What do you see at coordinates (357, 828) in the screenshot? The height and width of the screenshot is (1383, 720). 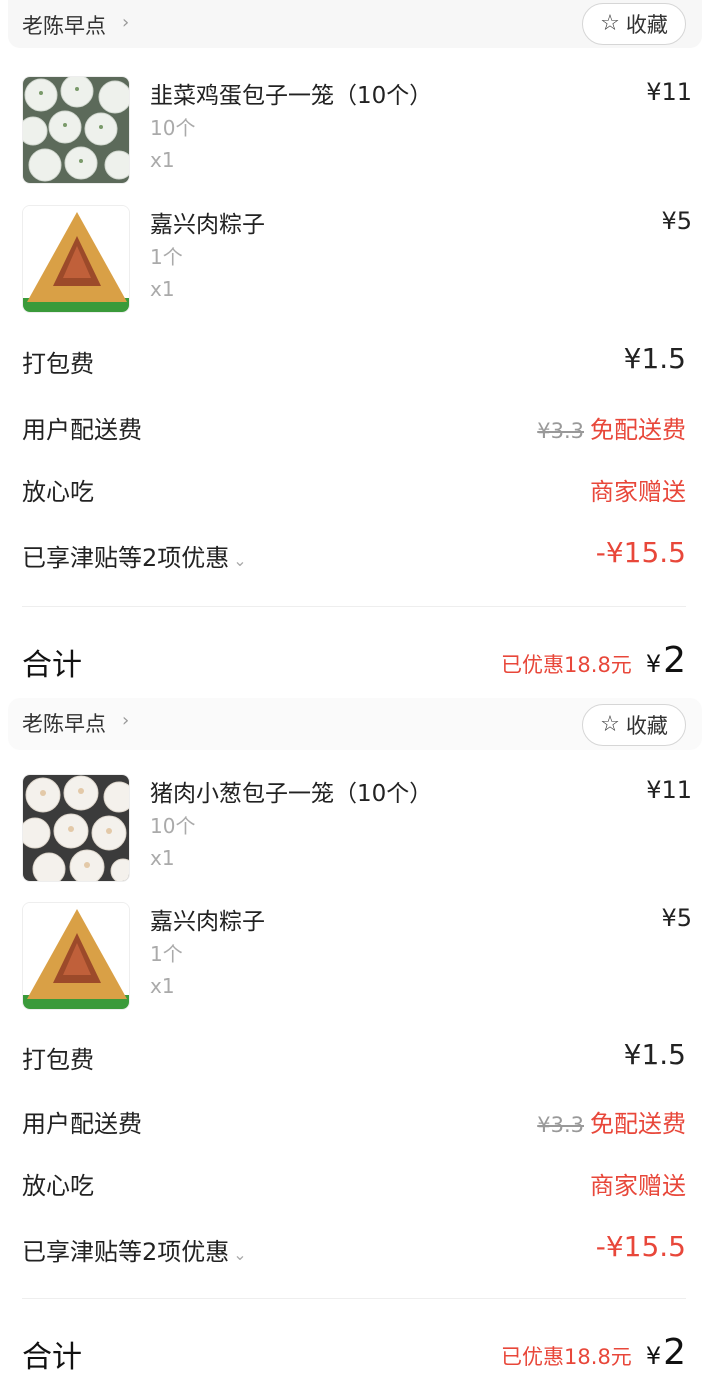 I see `order-item: 猪肉小葱包子一笼（10个） 10个 x1 ¥11` at bounding box center [357, 828].